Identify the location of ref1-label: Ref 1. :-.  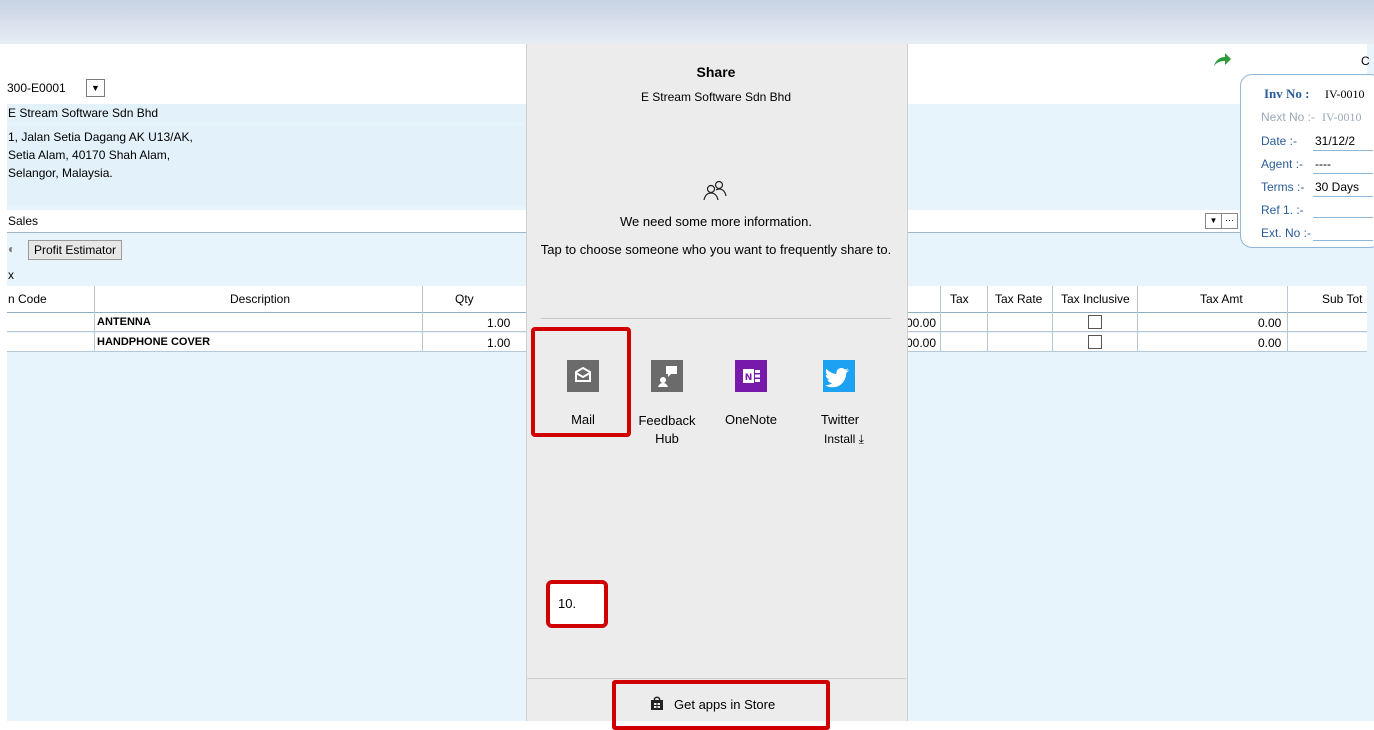
(1282, 210).